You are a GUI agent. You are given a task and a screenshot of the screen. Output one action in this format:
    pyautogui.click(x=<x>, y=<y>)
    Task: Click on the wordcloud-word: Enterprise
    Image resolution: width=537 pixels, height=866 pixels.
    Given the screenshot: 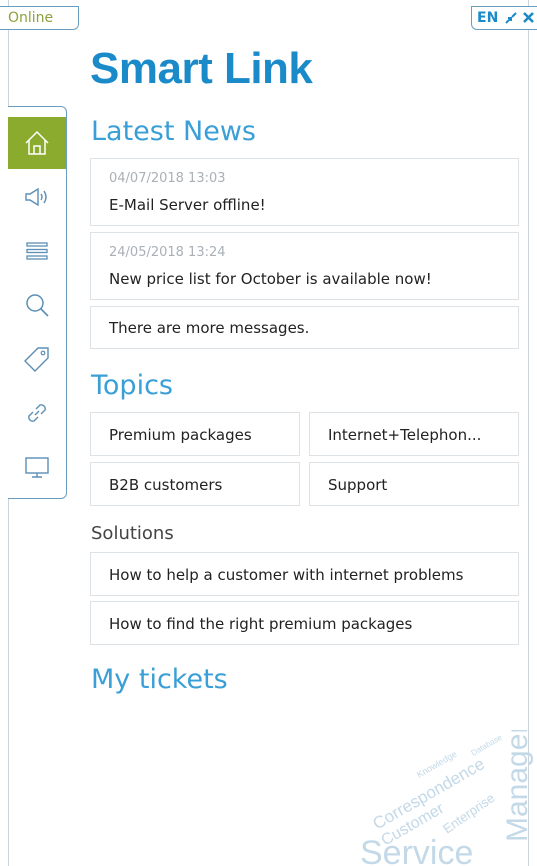 What is the action you would take?
    pyautogui.click(x=468, y=813)
    